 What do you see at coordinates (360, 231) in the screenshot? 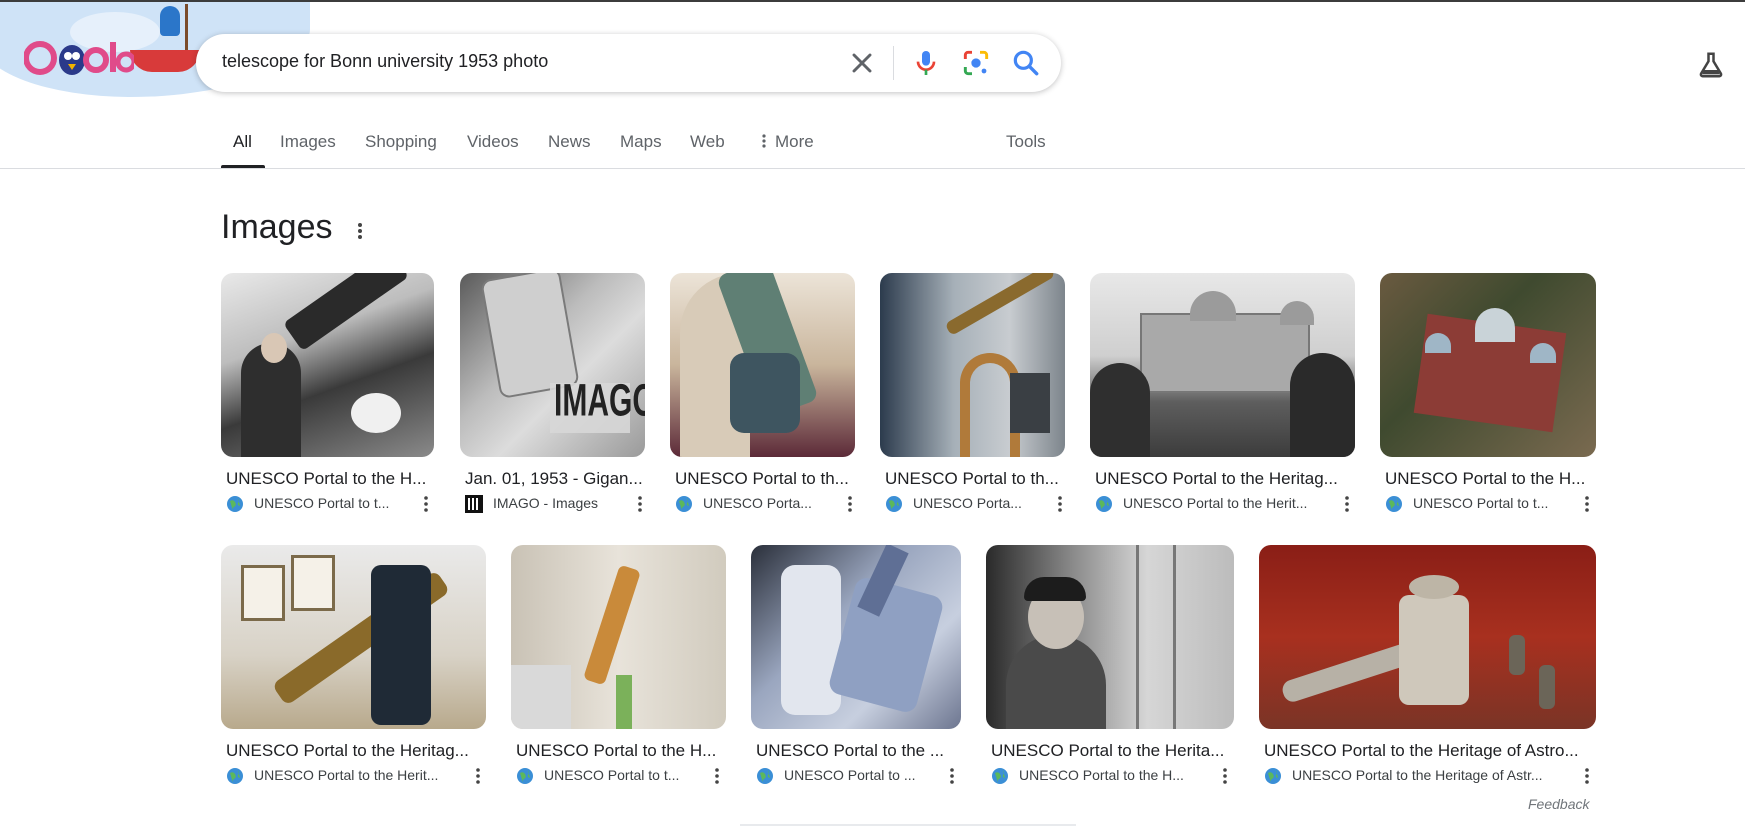
I see `section-more-icon` at bounding box center [360, 231].